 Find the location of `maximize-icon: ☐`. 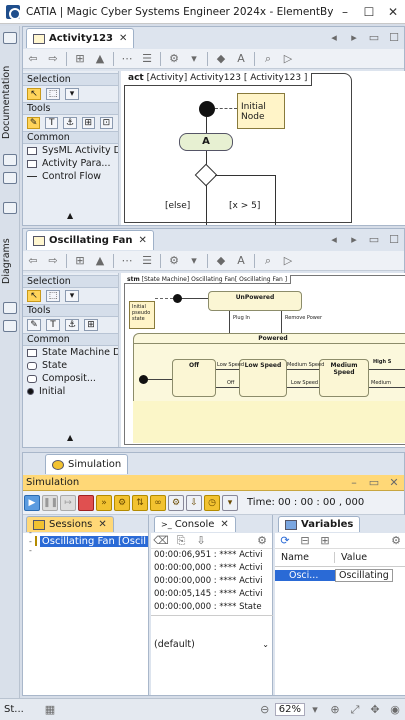

maximize-icon: ☐ is located at coordinates (394, 38).